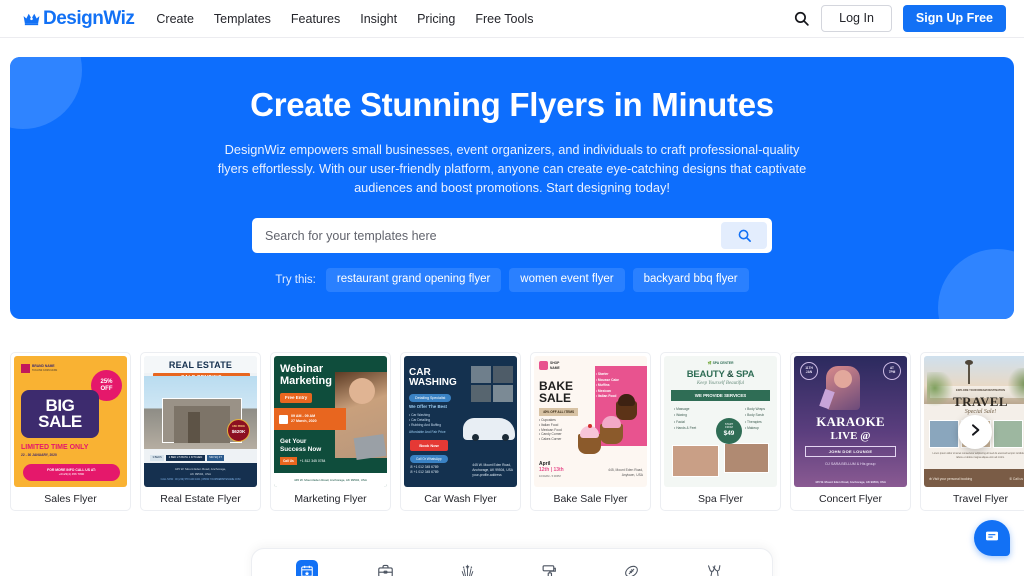 The width and height of the screenshot is (1024, 576). I want to click on category-football, so click(631, 567).